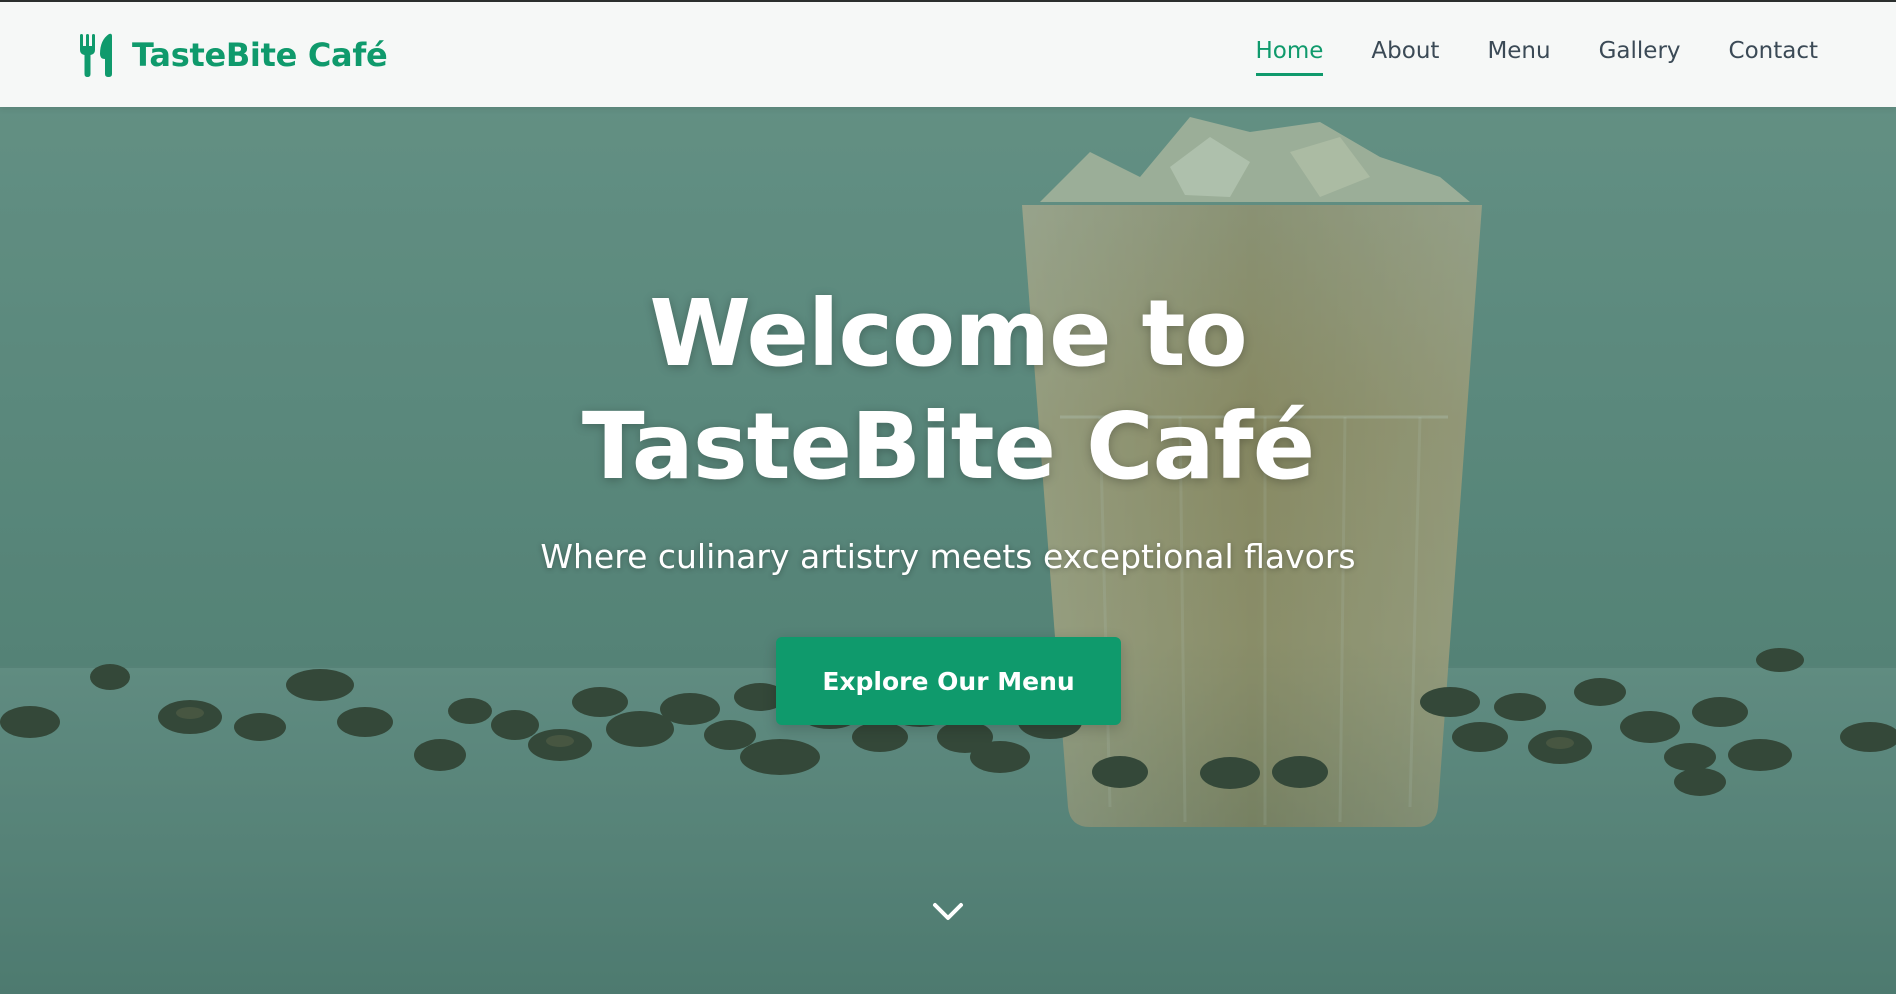 The width and height of the screenshot is (1896, 994). I want to click on explore-menu-button: Explore Our Menu, so click(948, 681).